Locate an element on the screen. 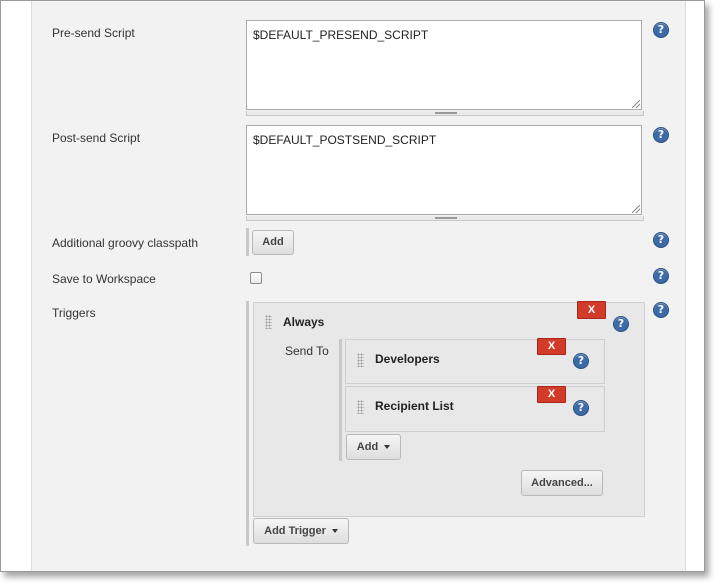 This screenshot has height=585, width=720. right-gutter is located at coordinates (694, 286).